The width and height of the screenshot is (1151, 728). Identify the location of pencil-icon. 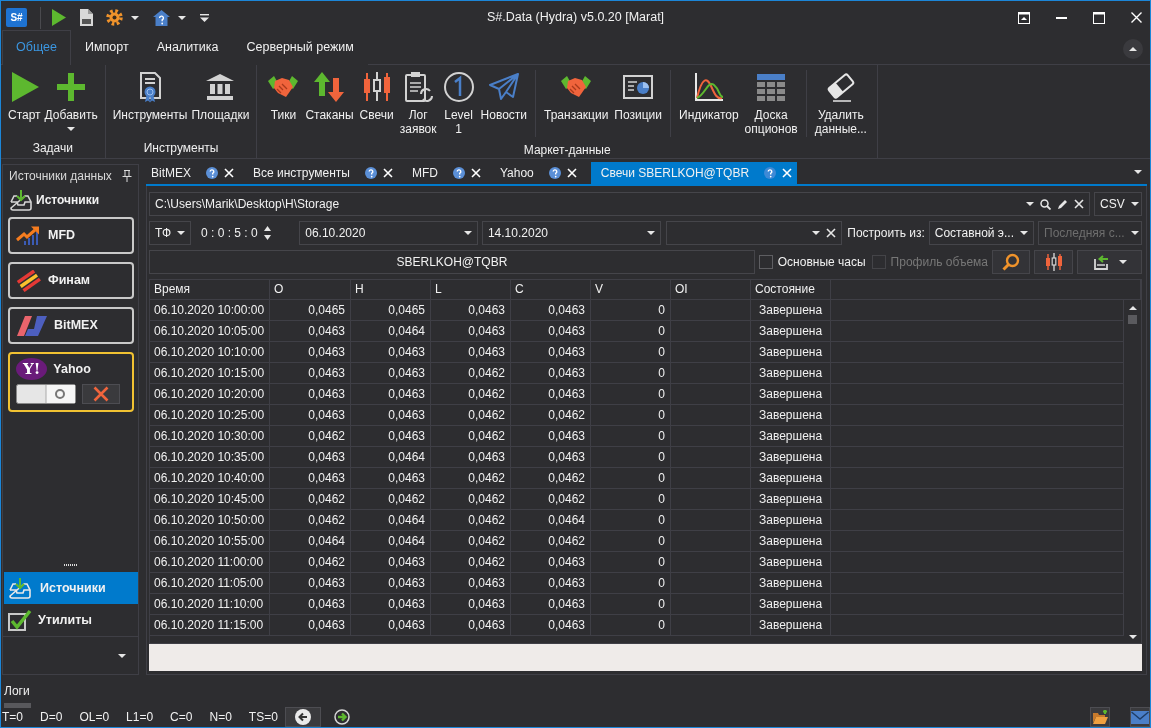
(1062, 204).